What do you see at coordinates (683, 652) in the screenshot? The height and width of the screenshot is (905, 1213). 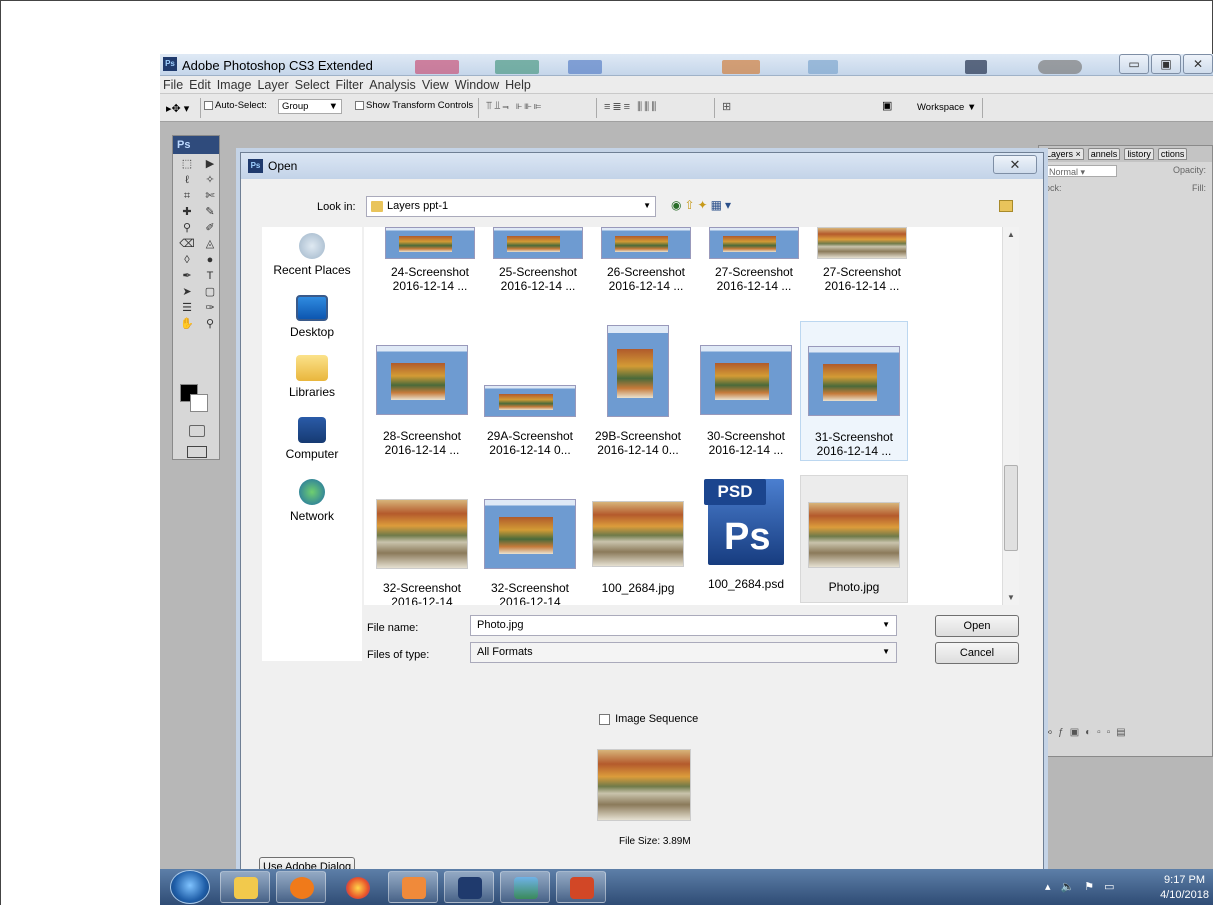 I see `files-of-type-dropdown: All Formats ▼` at bounding box center [683, 652].